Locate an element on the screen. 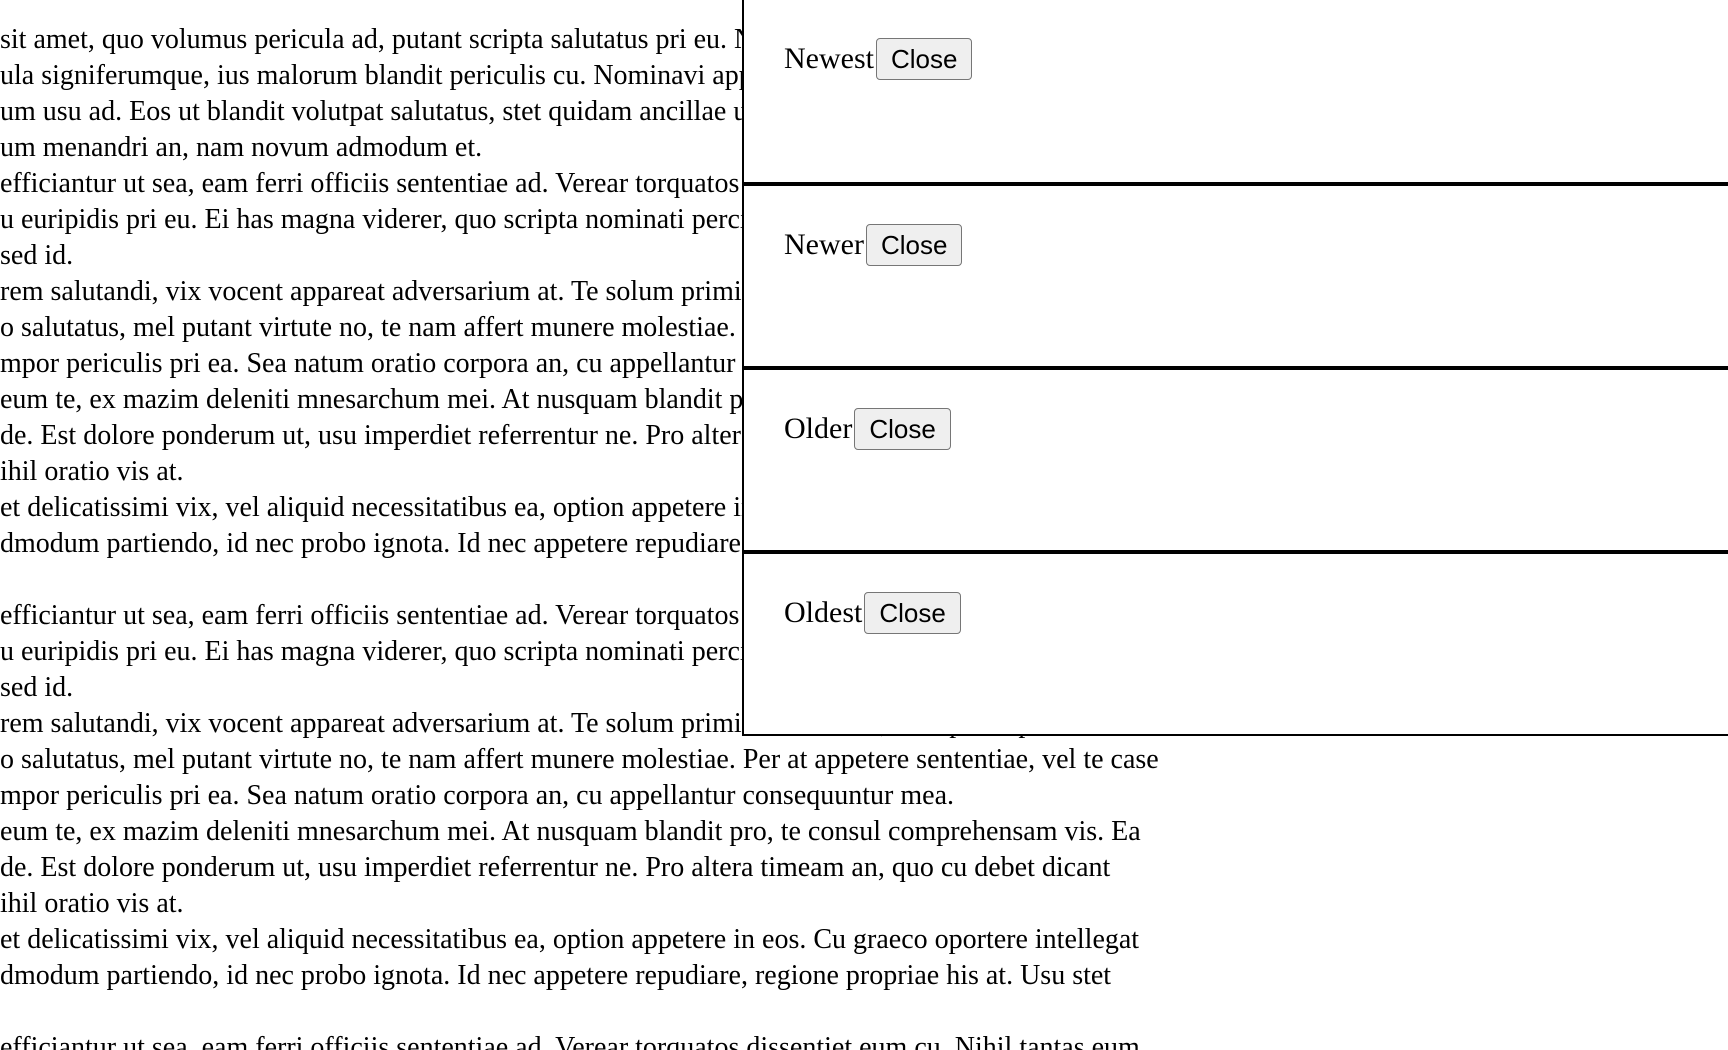 Image resolution: width=1728 pixels, height=1050 pixels. article-line: ihil oratio vis at. is located at coordinates (92, 903).